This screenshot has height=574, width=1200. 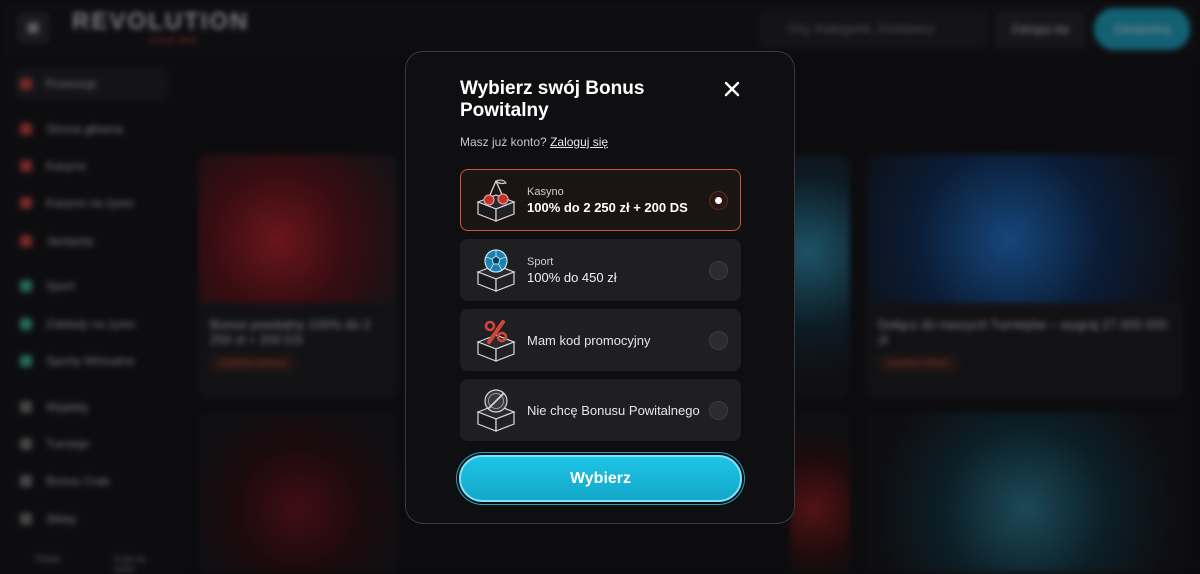 I want to click on sidebar-item-home: Strona główna, so click(x=71, y=129).